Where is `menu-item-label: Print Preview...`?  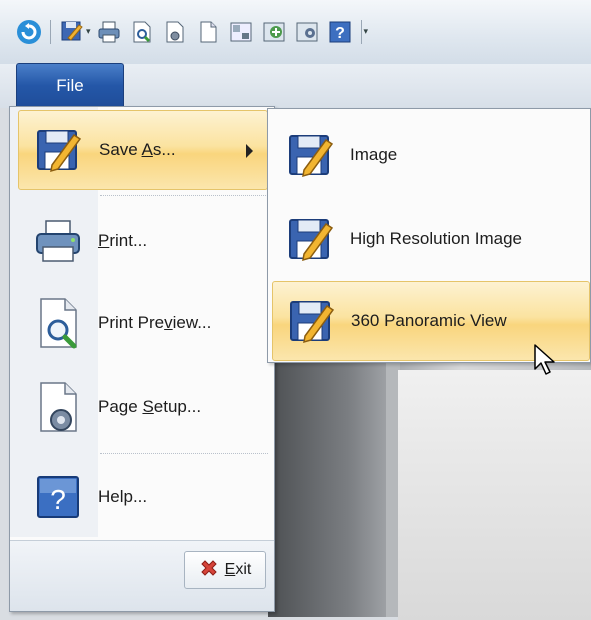 menu-item-label: Print Preview... is located at coordinates (155, 322).